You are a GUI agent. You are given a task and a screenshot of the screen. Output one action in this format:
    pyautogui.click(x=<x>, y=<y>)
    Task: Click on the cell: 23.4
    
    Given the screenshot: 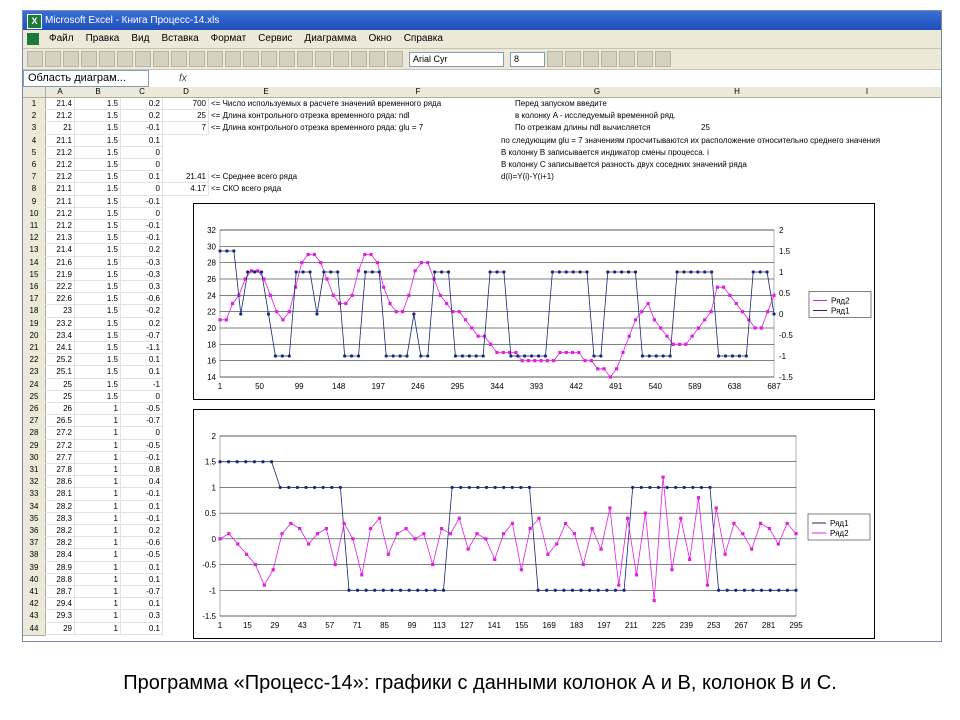 What is the action you would take?
    pyautogui.click(x=60, y=335)
    